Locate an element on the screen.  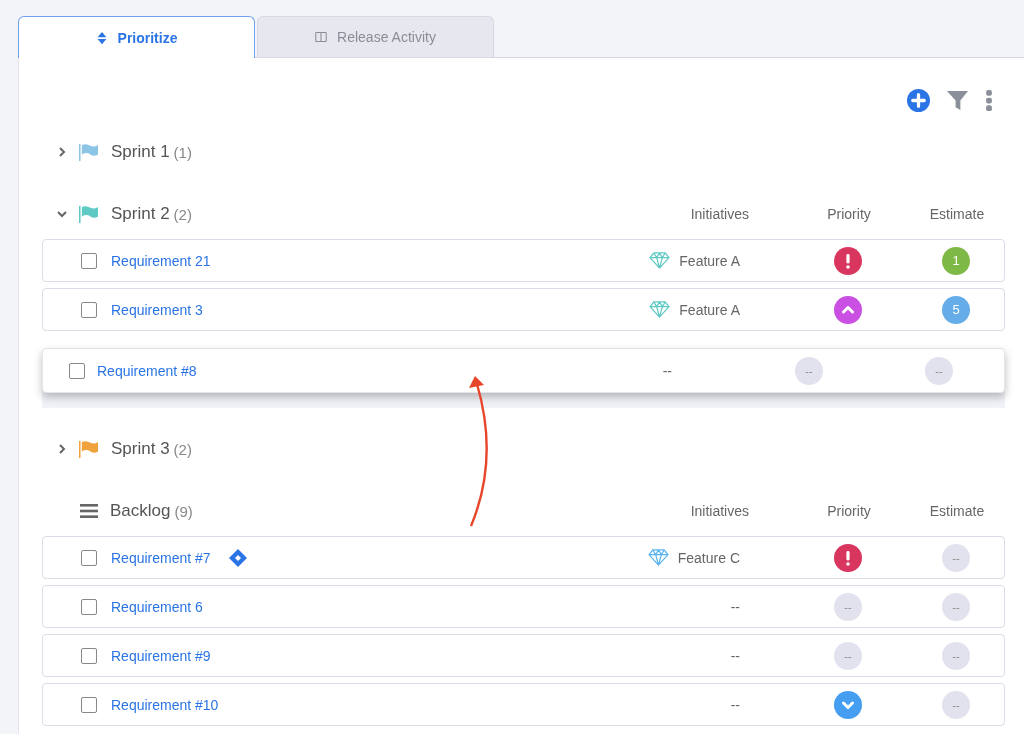
group-title: Backlog is located at coordinates (140, 511).